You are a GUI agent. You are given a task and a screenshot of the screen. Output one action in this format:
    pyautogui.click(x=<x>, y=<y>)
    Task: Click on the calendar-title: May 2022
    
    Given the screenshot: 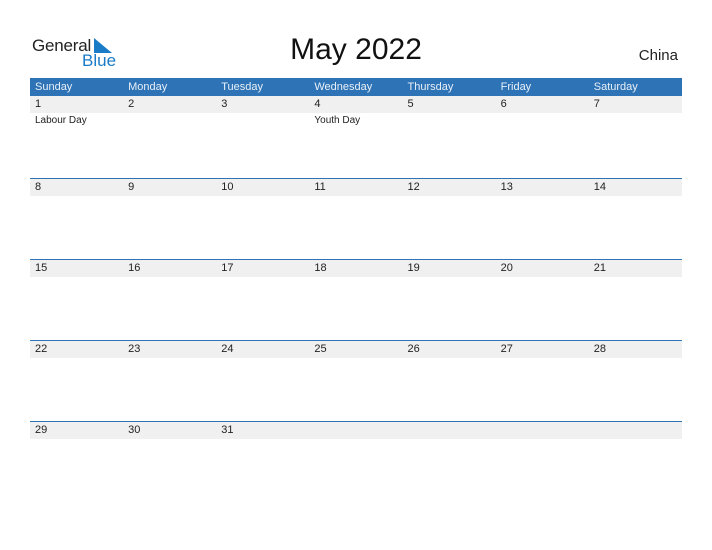 What is the action you would take?
    pyautogui.click(x=356, y=49)
    